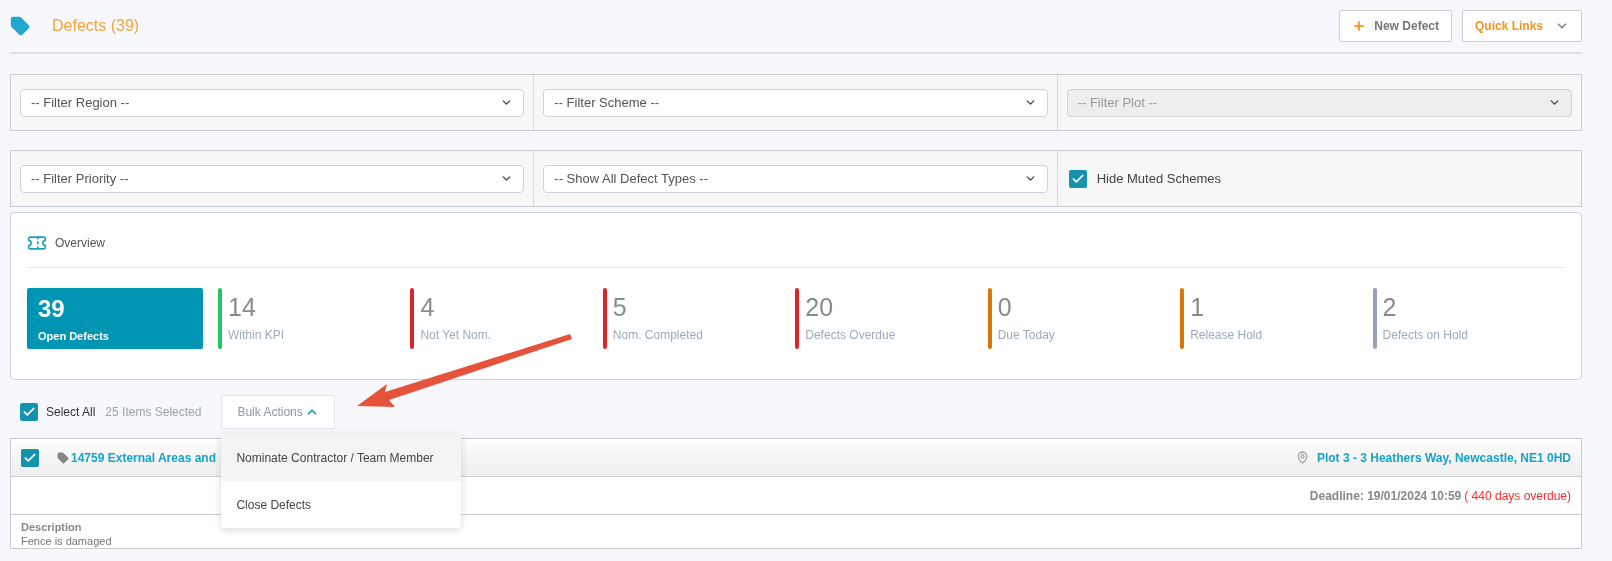 The image size is (1612, 561). I want to click on open-defects-tile: 39 Open Defects, so click(115, 318).